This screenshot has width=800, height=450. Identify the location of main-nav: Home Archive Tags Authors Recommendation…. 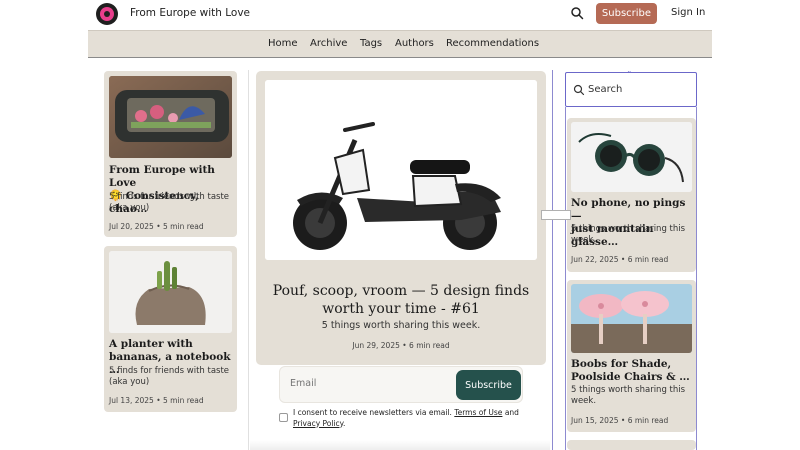
(400, 44).